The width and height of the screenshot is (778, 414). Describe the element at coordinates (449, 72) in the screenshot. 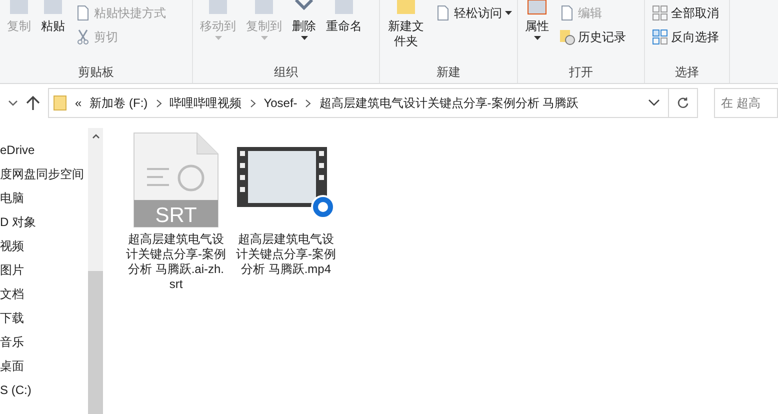

I see `group-label: 新建` at that location.